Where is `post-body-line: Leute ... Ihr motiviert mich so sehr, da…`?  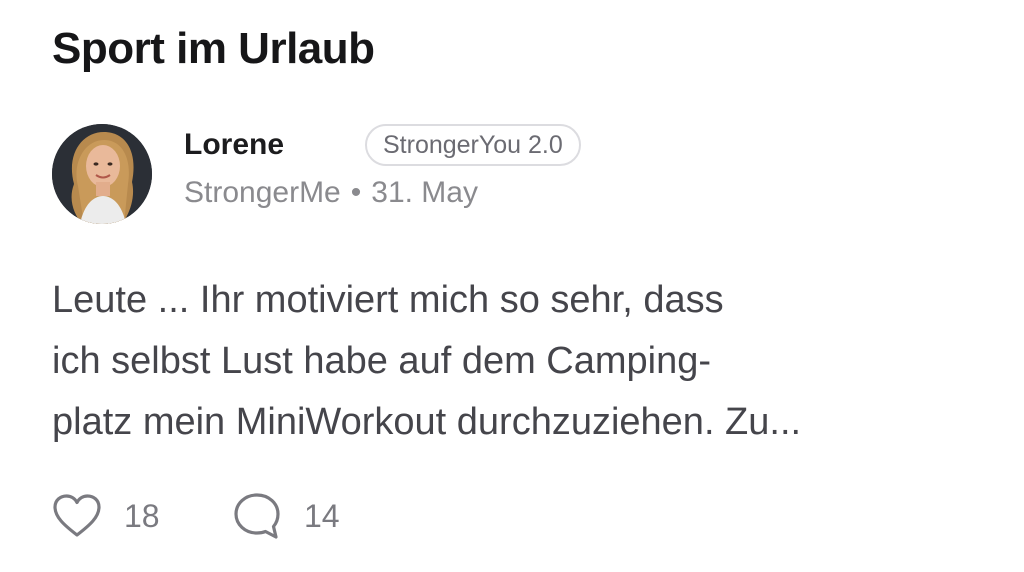
post-body-line: Leute ... Ihr motiviert mich so sehr, da… is located at coordinates (388, 300).